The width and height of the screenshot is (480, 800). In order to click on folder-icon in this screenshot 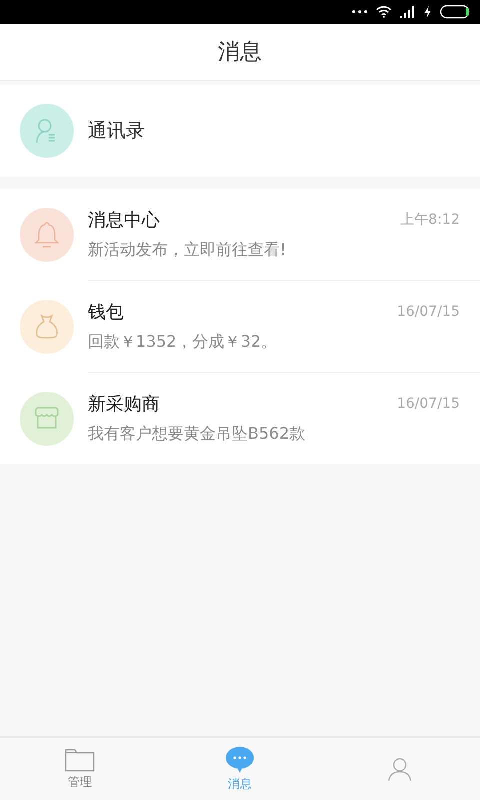, I will do `click(80, 760)`.